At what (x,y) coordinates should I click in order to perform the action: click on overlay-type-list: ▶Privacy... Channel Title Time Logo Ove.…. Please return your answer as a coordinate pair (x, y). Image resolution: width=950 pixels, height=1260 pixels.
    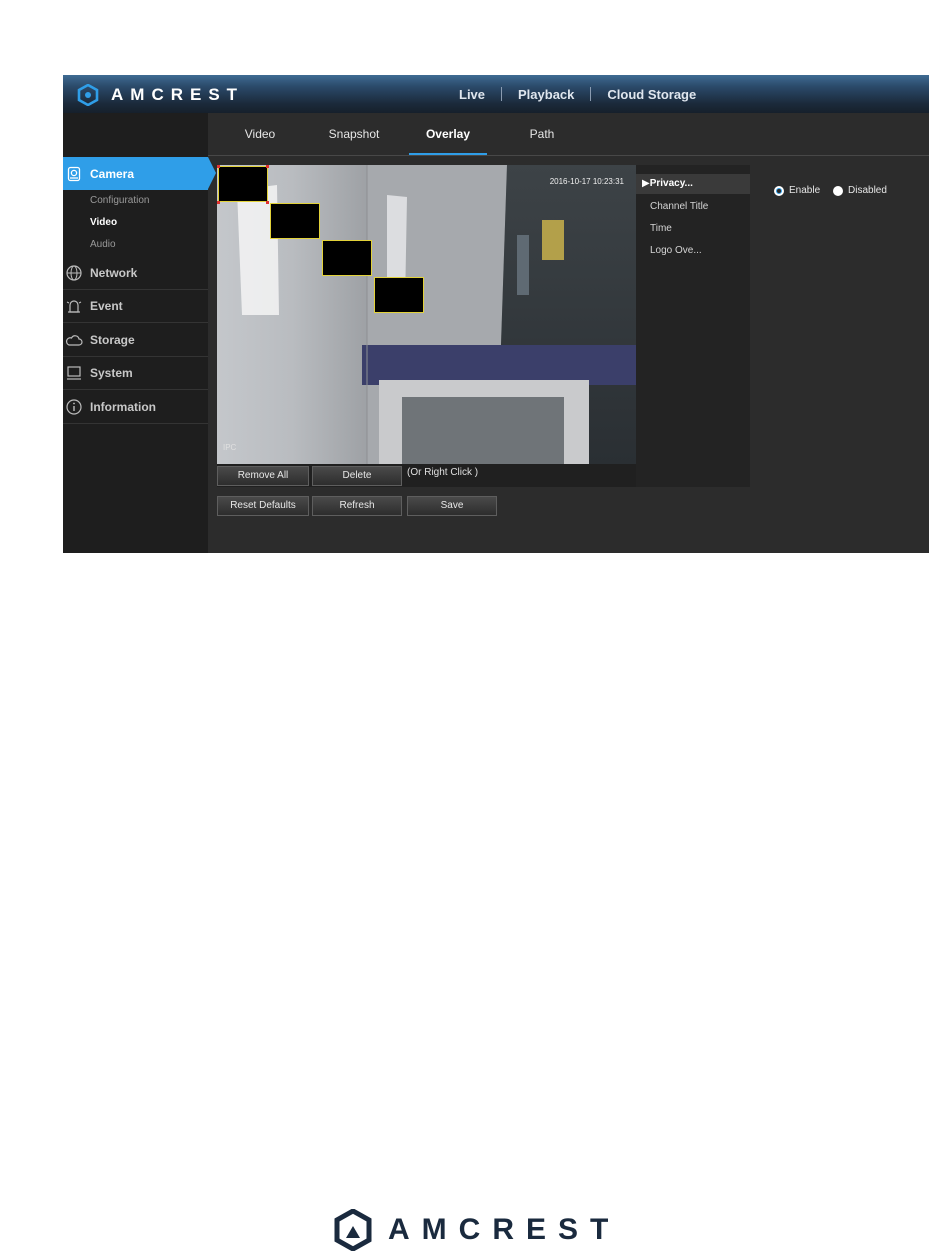
    Looking at the image, I should click on (693, 326).